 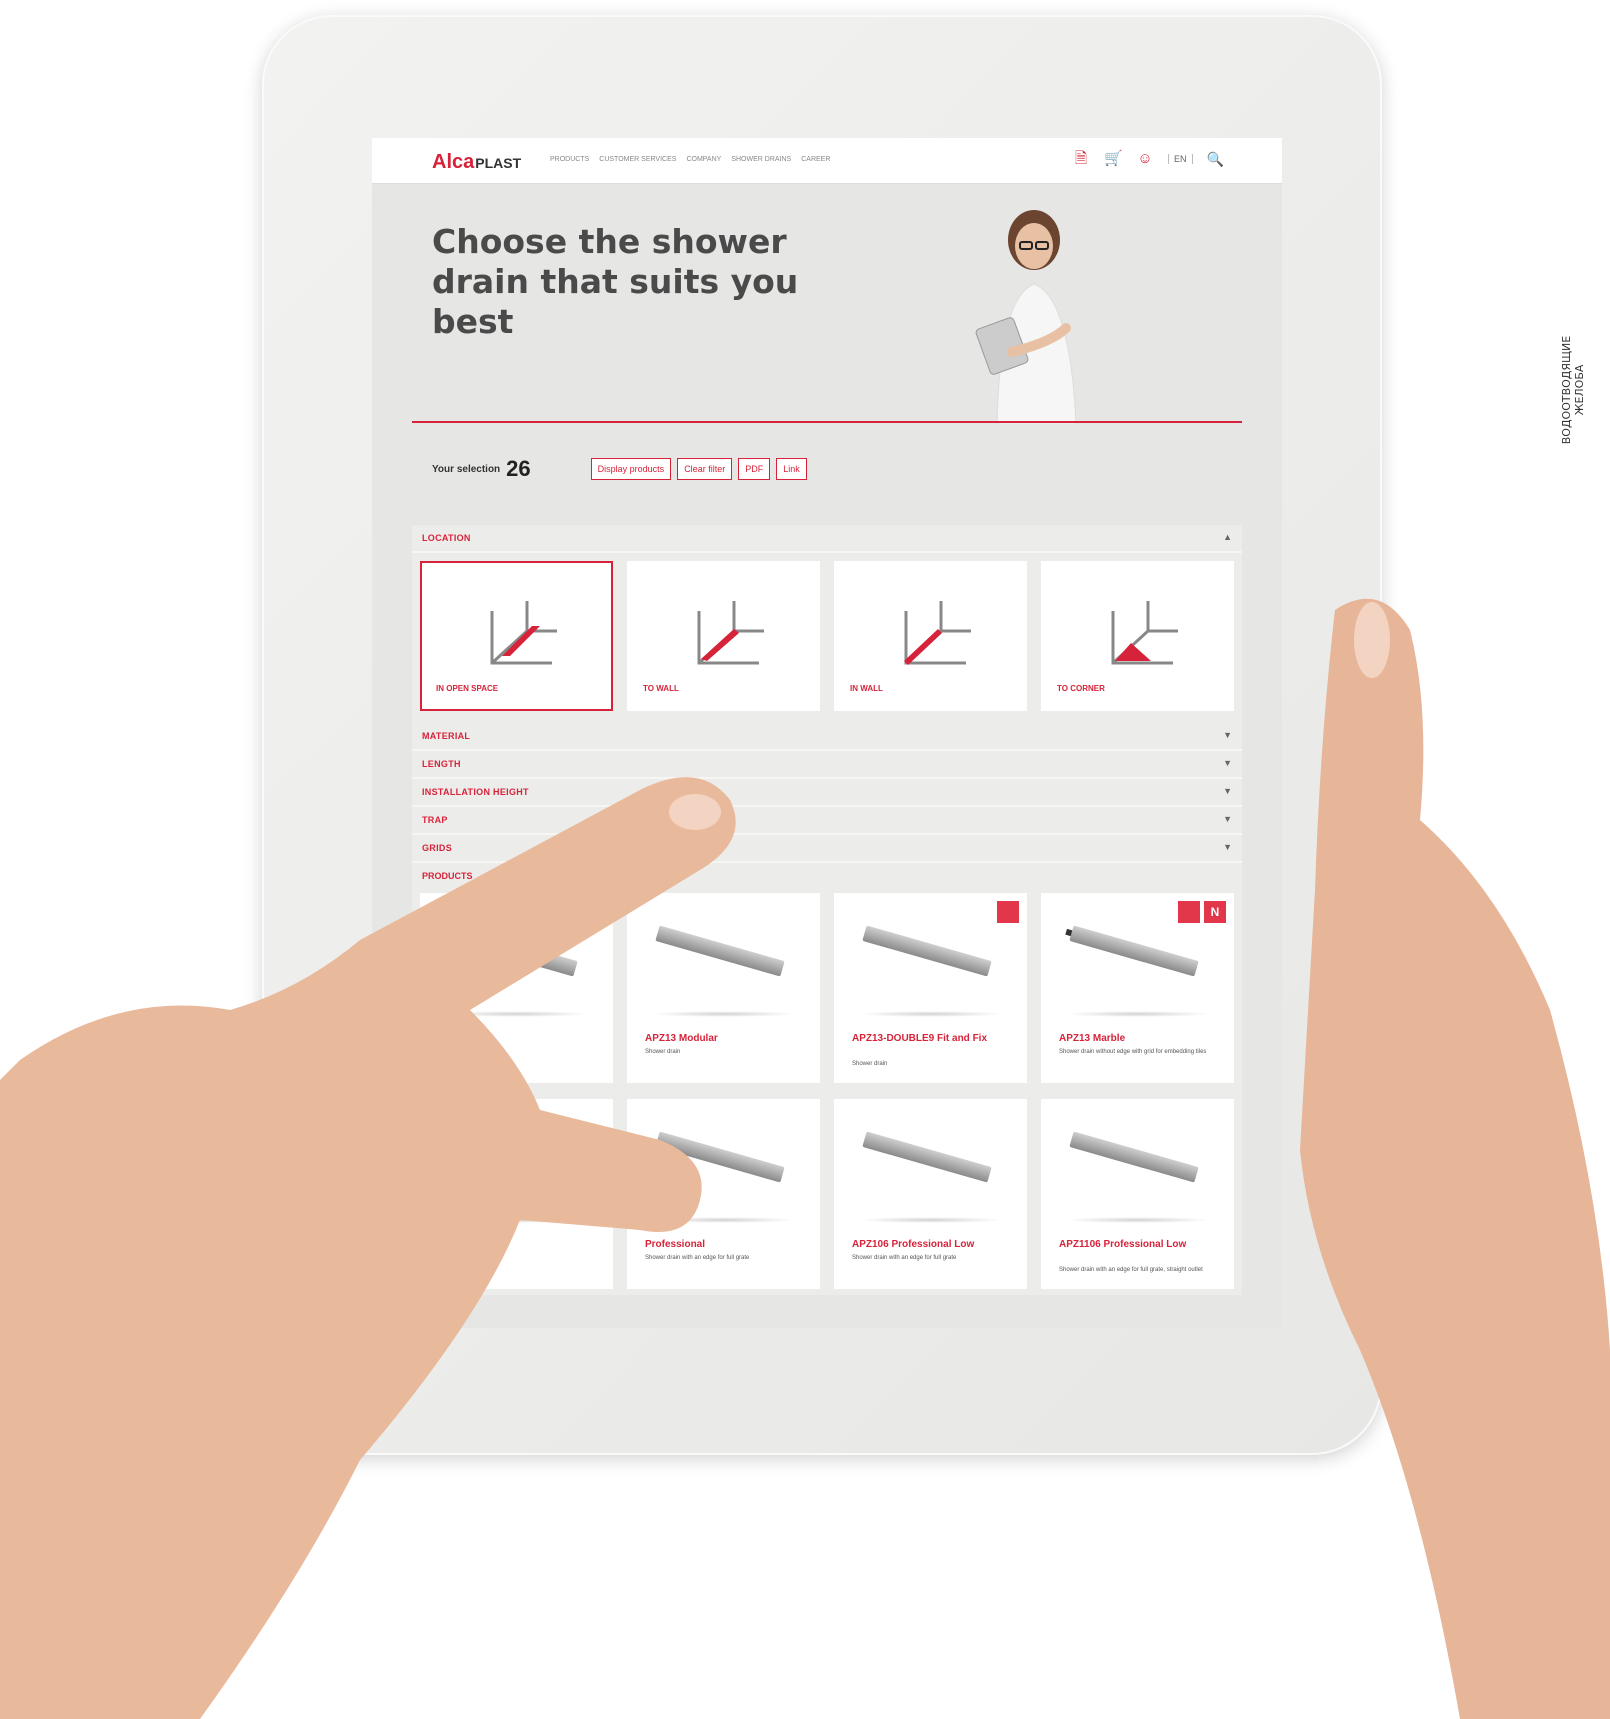 I want to click on product-desc: Shower drain with an edge for full grate, so click(x=904, y=1258).